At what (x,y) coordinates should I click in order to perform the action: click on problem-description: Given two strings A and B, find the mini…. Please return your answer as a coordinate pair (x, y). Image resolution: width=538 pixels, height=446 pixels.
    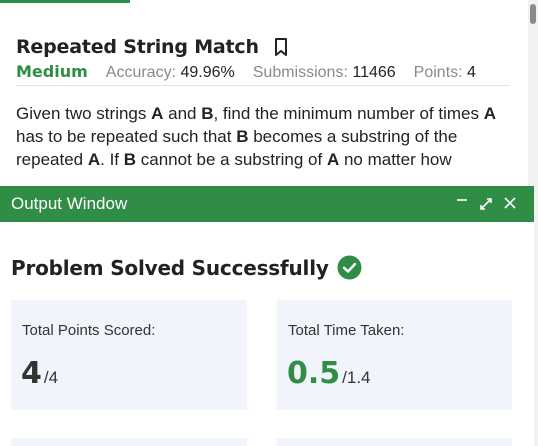
    Looking at the image, I should click on (266, 136).